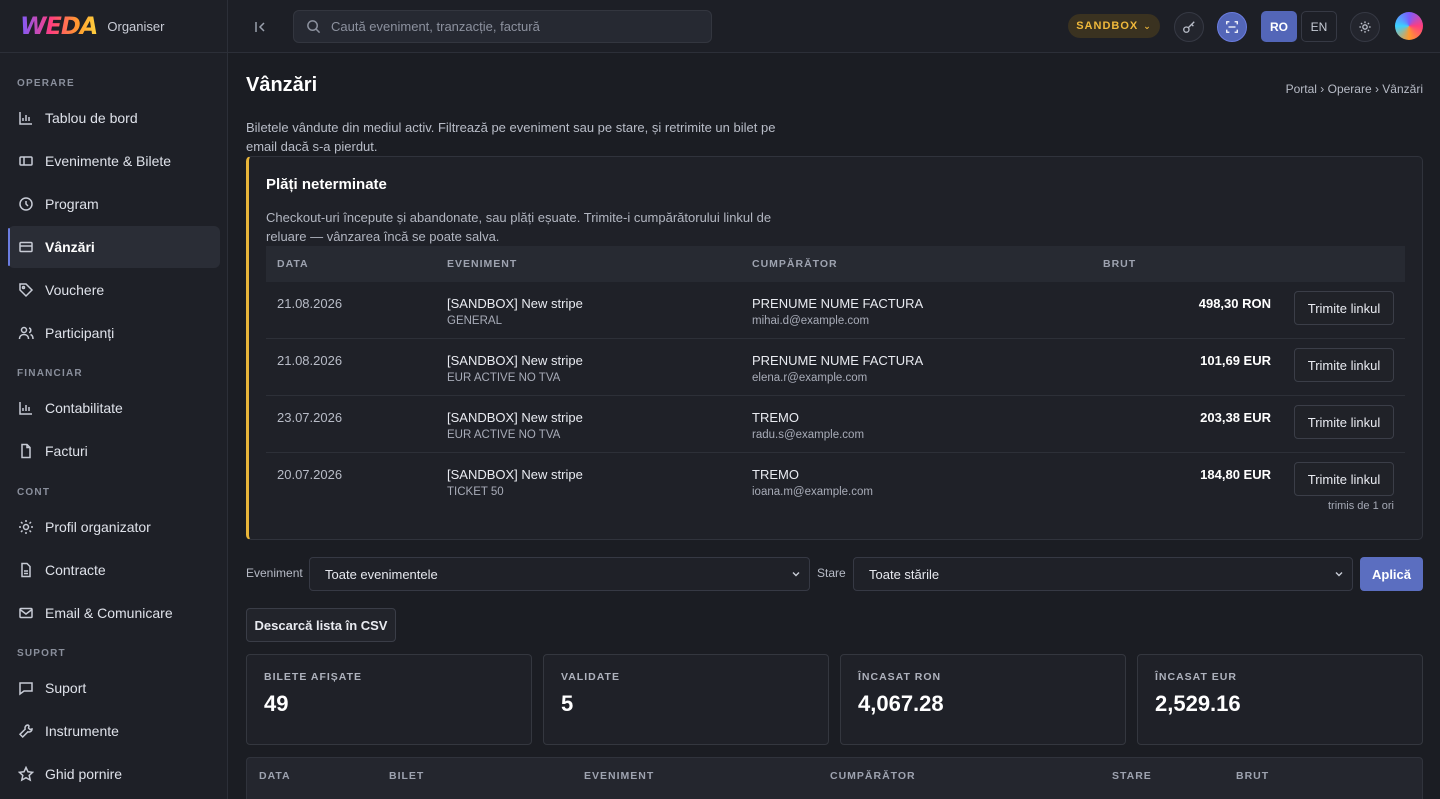 This screenshot has width=1440, height=799. What do you see at coordinates (1280, 699) in the screenshot?
I see `stat-card-collected-eur: ÎNCASAT EUR 2,529.16` at bounding box center [1280, 699].